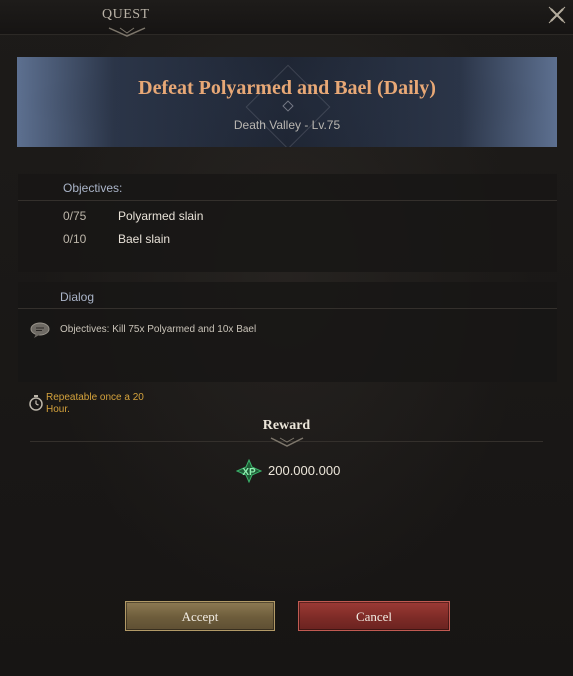 This screenshot has width=573, height=676. Describe the element at coordinates (287, 88) in the screenshot. I see `quest-name: Defeat Polyarmed and Bael (Daily)` at that location.